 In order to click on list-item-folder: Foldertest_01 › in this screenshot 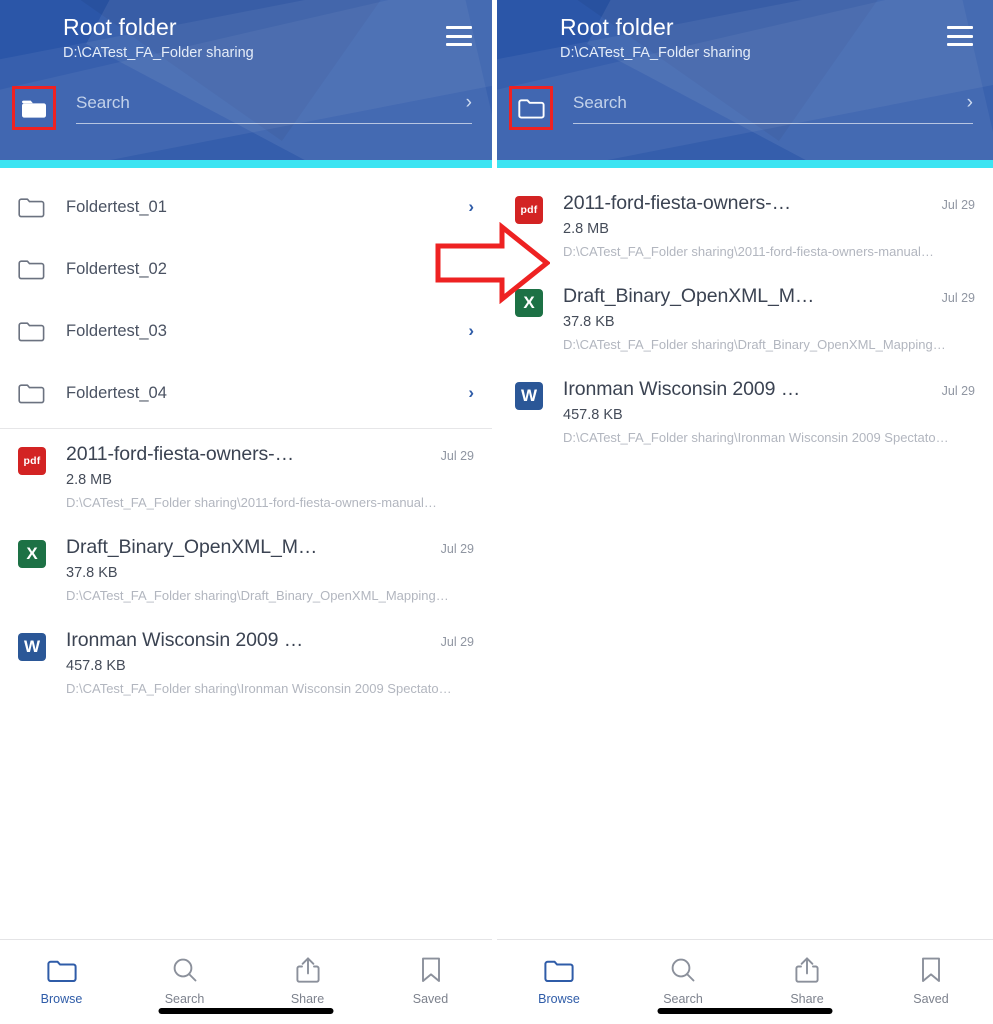, I will do `click(246, 207)`.